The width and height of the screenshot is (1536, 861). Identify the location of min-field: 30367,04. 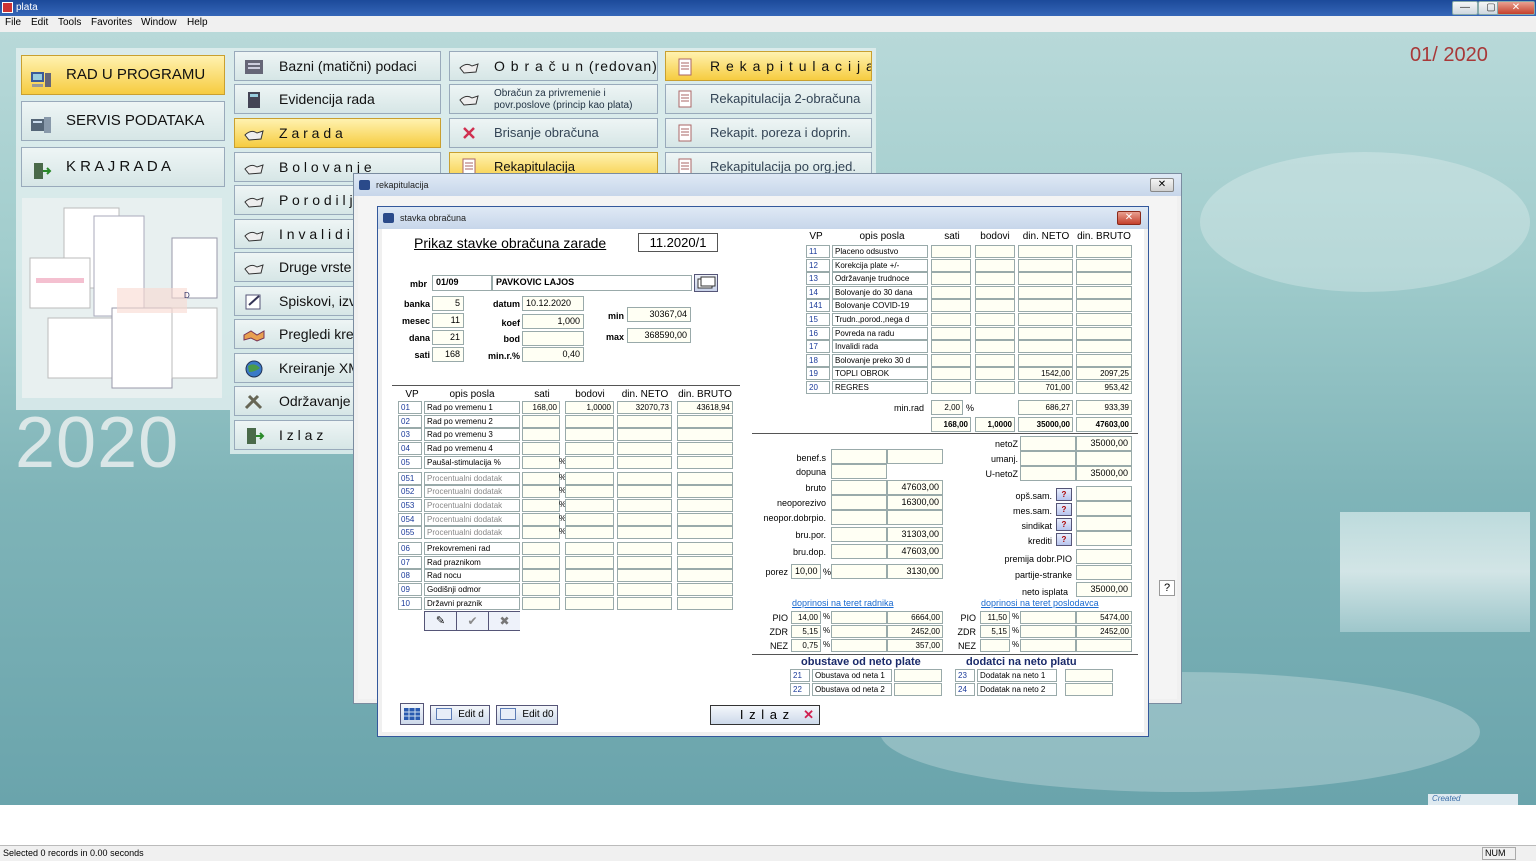
(659, 314).